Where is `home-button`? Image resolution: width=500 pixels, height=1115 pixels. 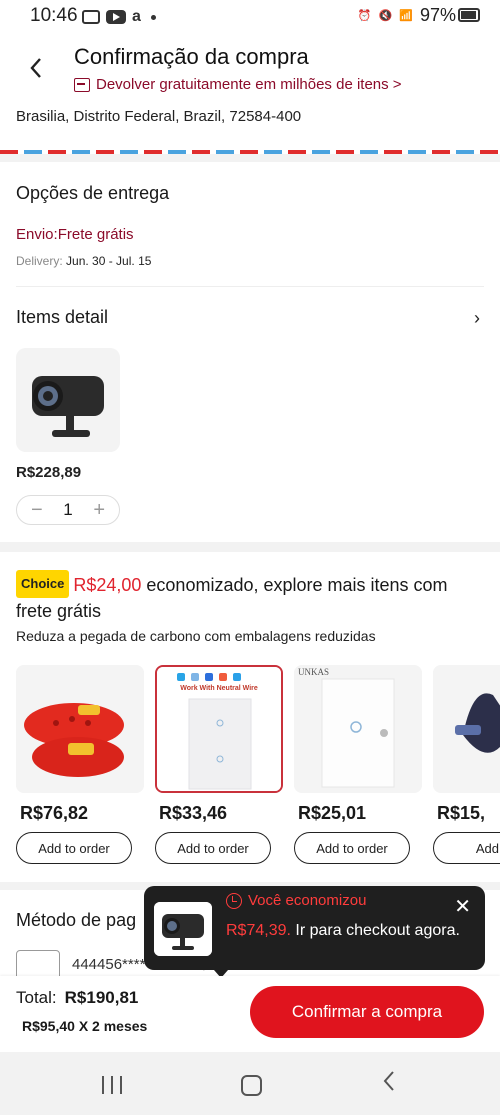 home-button is located at coordinates (251, 1085).